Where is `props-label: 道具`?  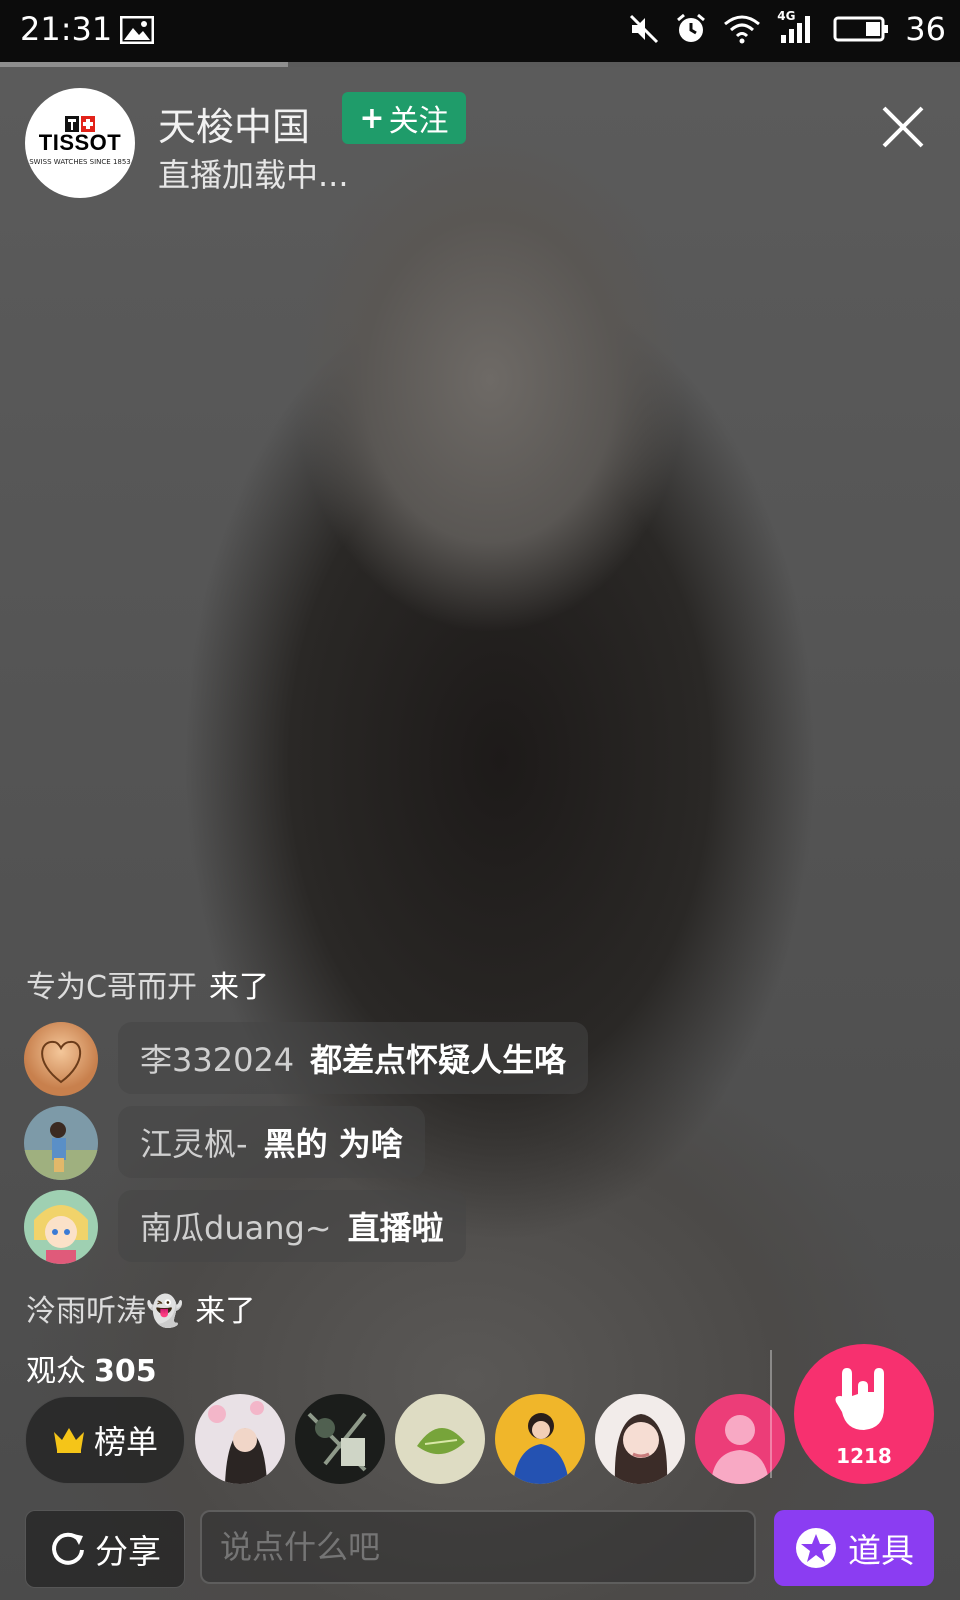 props-label: 道具 is located at coordinates (881, 1550).